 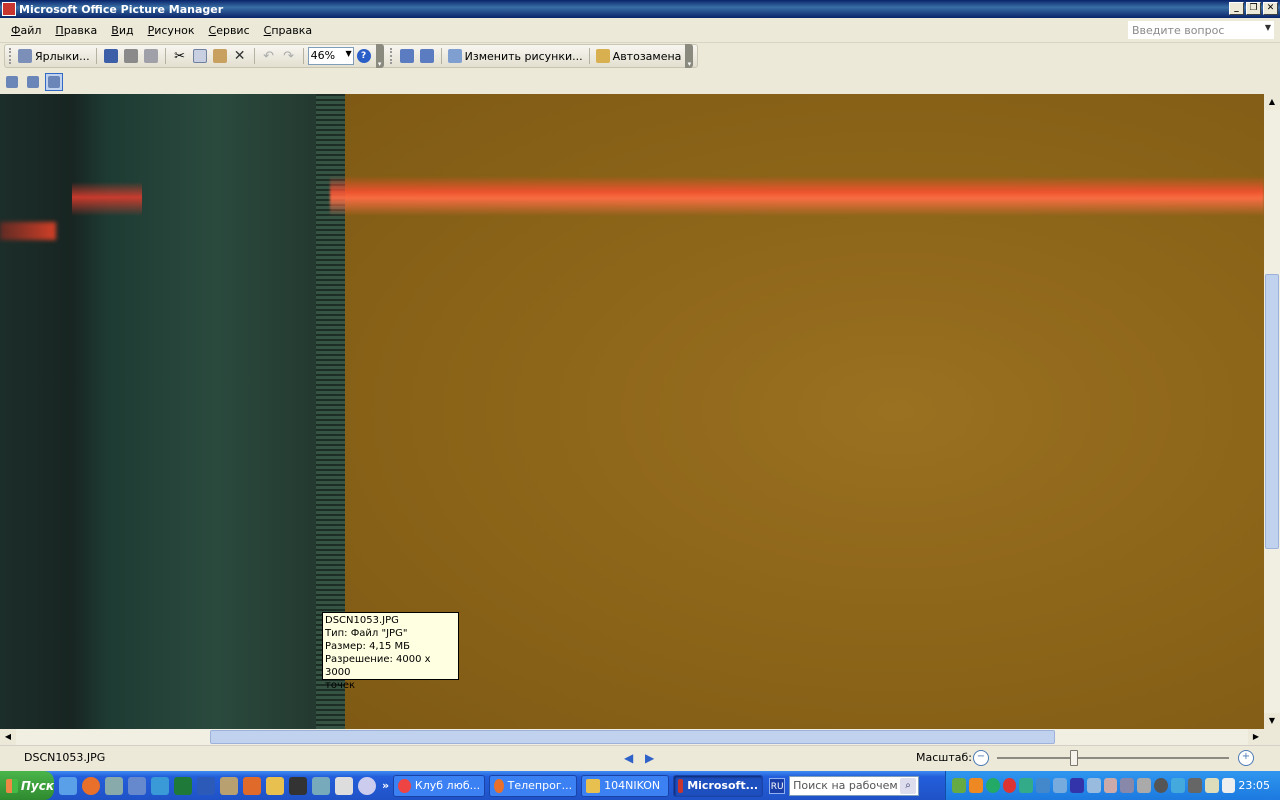 What do you see at coordinates (981, 758) in the screenshot?
I see `zoom-out-icon: −` at bounding box center [981, 758].